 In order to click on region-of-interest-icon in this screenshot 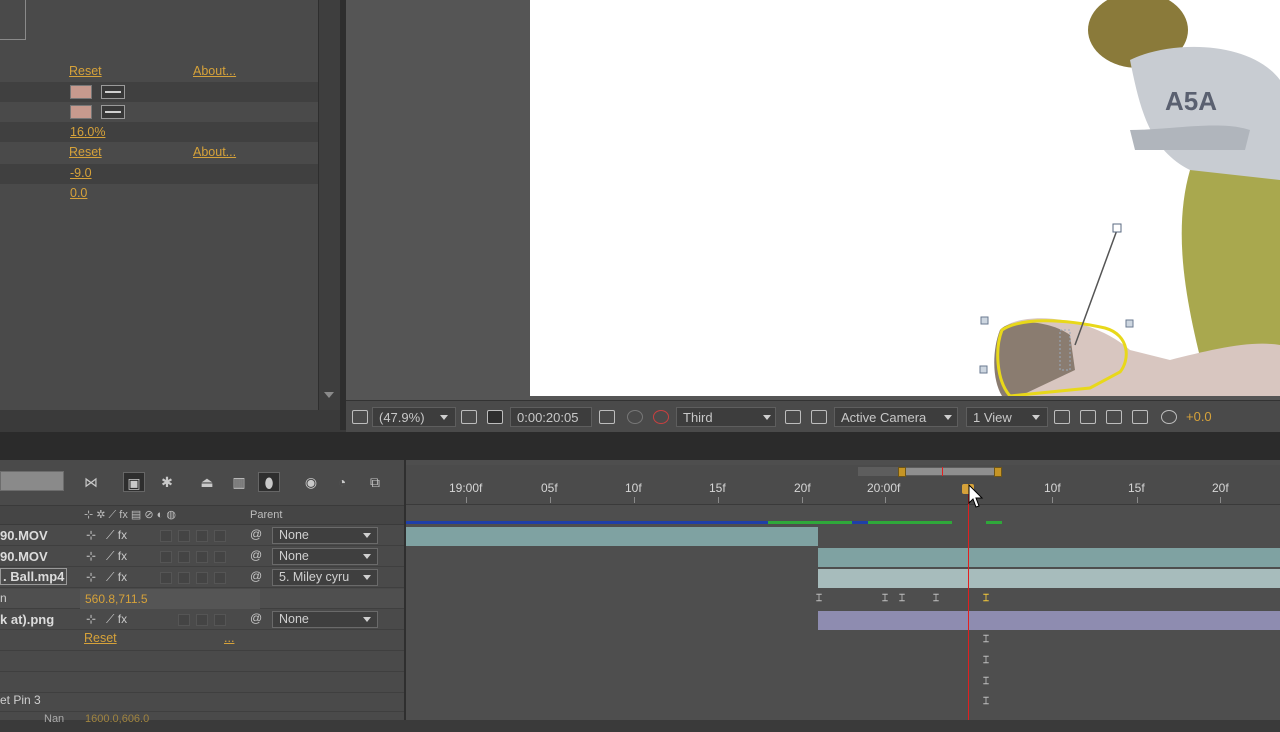, I will do `click(793, 417)`.